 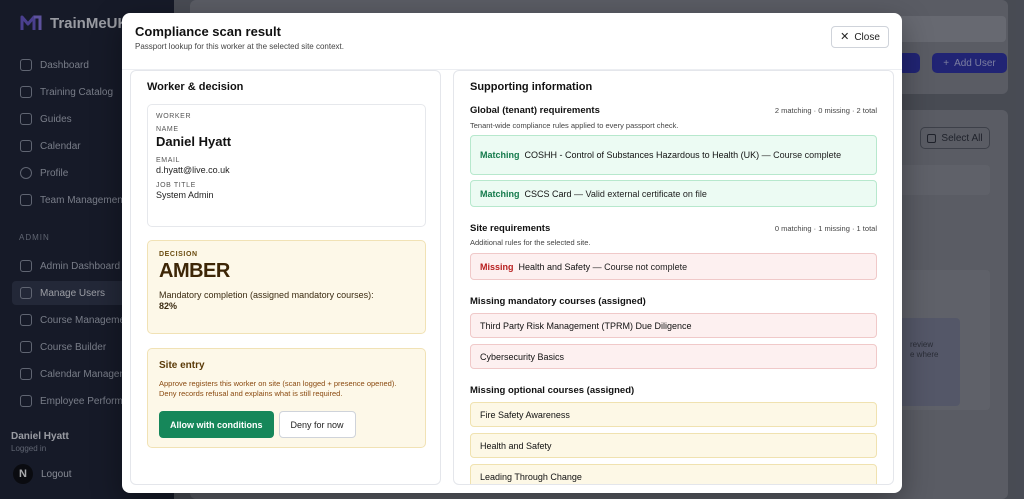 What do you see at coordinates (554, 266) in the screenshot?
I see `requirement-name: Health and Safety` at bounding box center [554, 266].